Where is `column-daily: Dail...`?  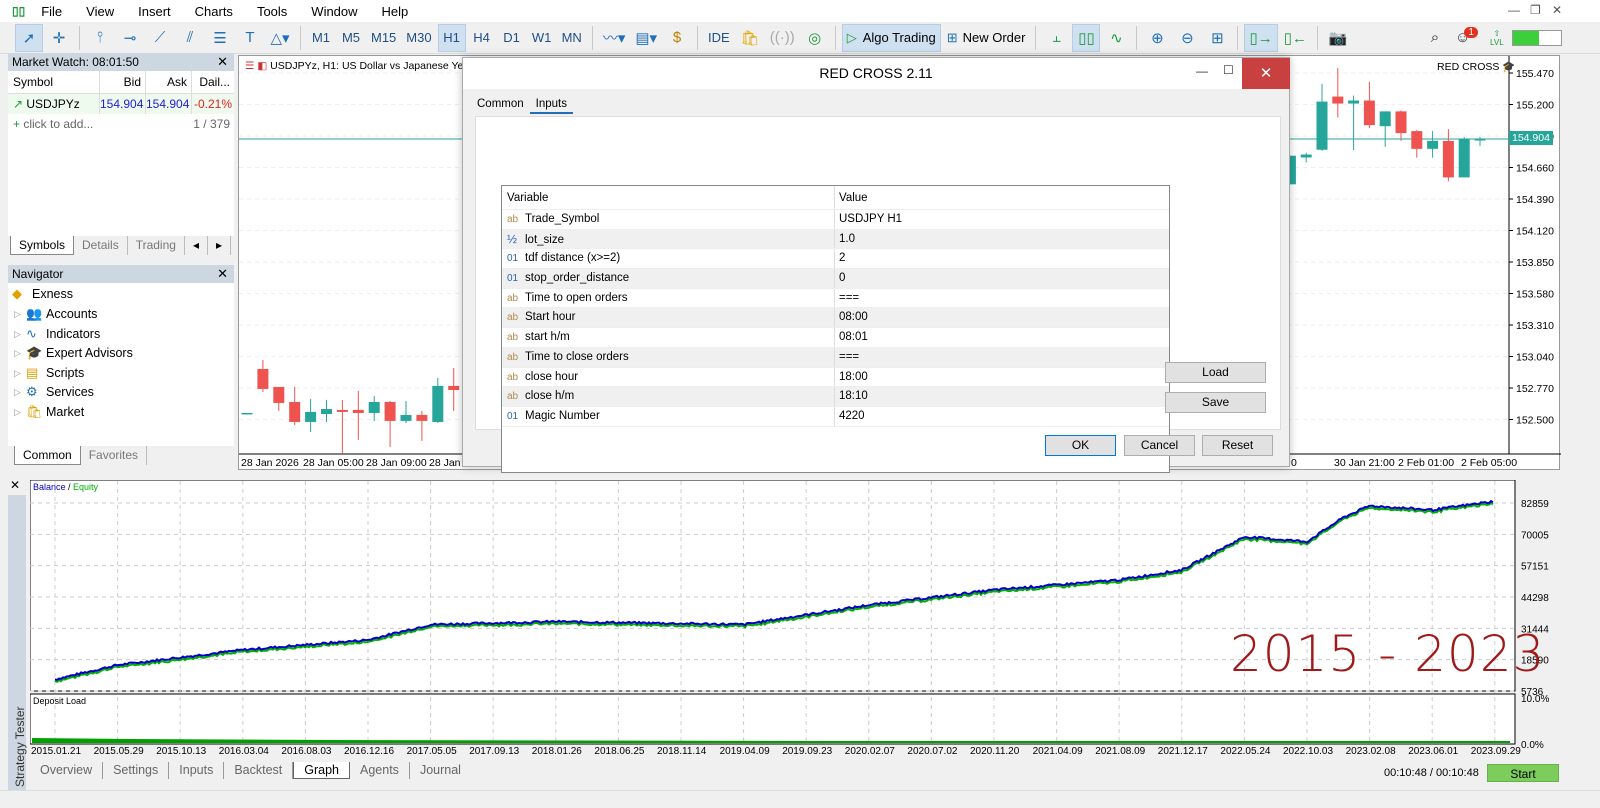 column-daily: Dail... is located at coordinates (213, 82).